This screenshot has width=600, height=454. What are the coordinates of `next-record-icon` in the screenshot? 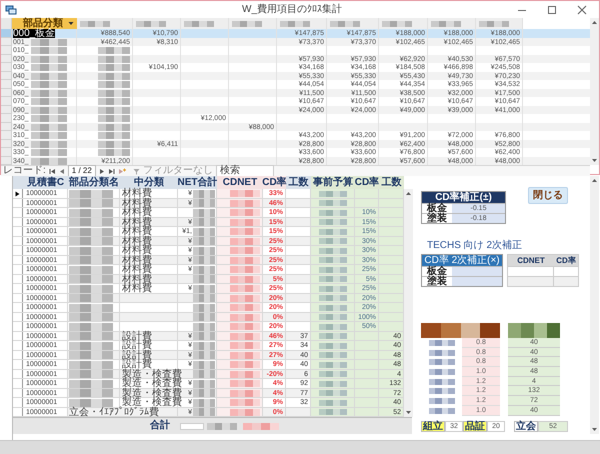 It's located at (101, 171).